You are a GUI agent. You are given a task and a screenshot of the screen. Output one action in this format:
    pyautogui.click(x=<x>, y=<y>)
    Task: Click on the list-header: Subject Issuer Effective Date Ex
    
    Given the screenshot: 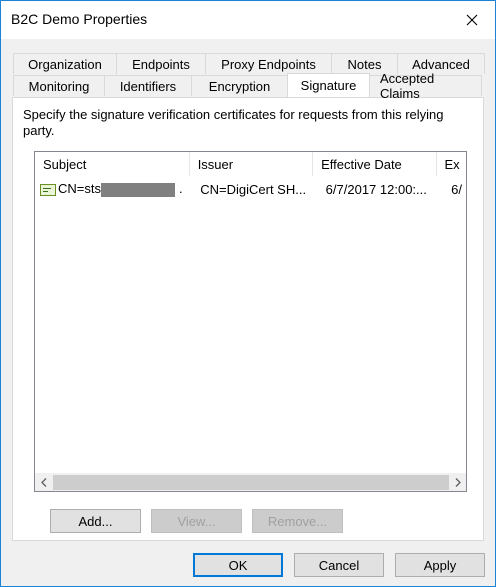 What is the action you would take?
    pyautogui.click(x=250, y=164)
    